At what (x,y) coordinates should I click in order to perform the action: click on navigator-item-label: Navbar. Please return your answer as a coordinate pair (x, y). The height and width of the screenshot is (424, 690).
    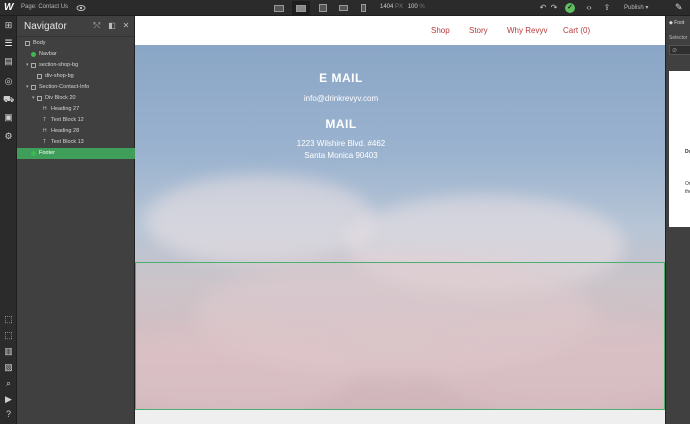
    Looking at the image, I should click on (48, 54).